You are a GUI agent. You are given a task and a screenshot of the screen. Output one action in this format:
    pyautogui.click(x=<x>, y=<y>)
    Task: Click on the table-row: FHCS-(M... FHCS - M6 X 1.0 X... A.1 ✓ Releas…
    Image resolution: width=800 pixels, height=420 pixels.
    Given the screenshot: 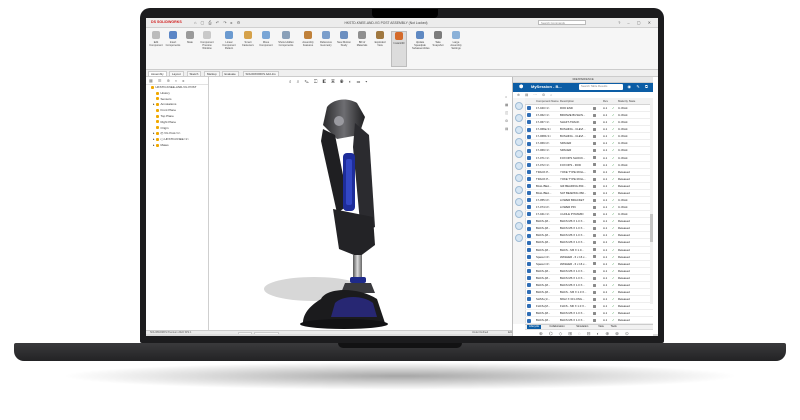 What is the action you would take?
    pyautogui.click(x=589, y=307)
    